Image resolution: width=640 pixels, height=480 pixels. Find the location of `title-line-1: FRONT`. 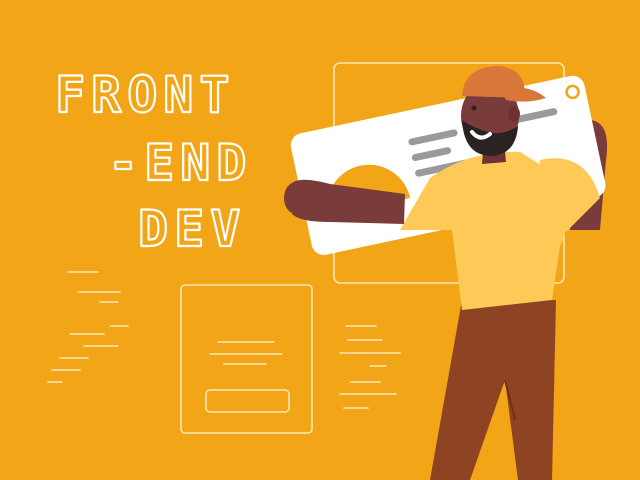

title-line-1: FRONT is located at coordinates (145, 95).